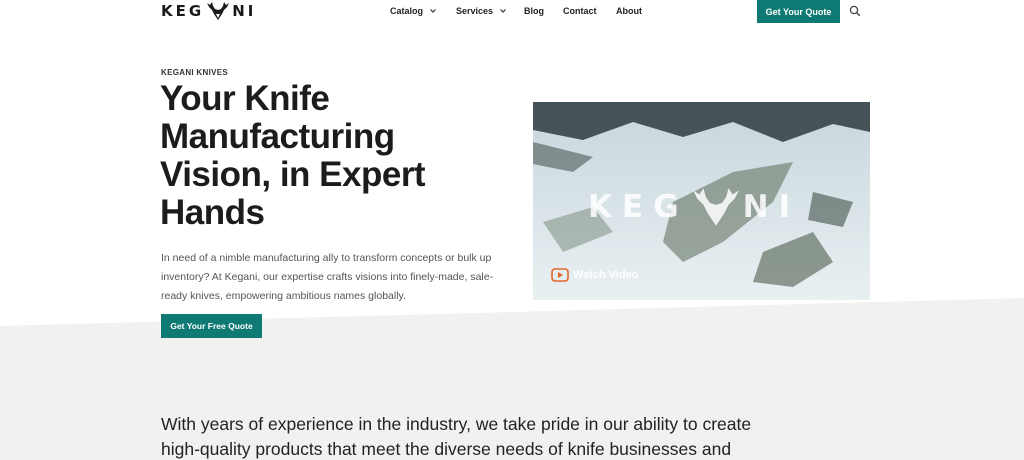  What do you see at coordinates (244, 11) in the screenshot?
I see `logo-text-right: NI` at bounding box center [244, 11].